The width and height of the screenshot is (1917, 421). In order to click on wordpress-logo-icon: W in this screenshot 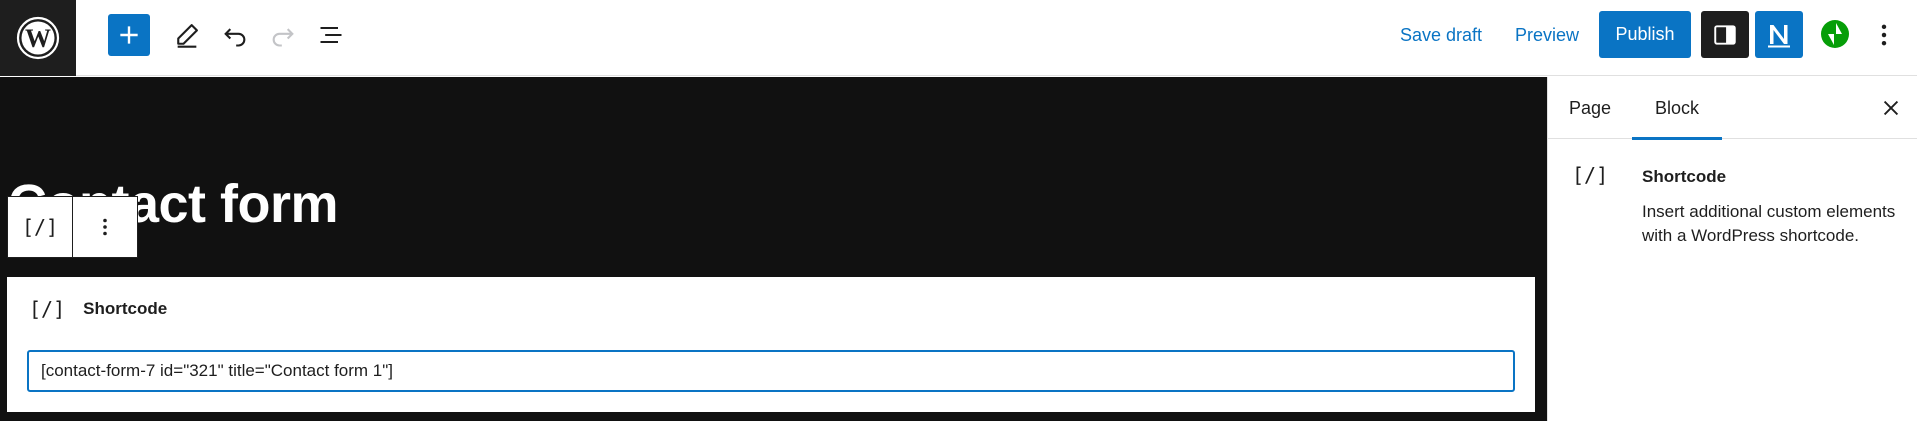, I will do `click(38, 38)`.